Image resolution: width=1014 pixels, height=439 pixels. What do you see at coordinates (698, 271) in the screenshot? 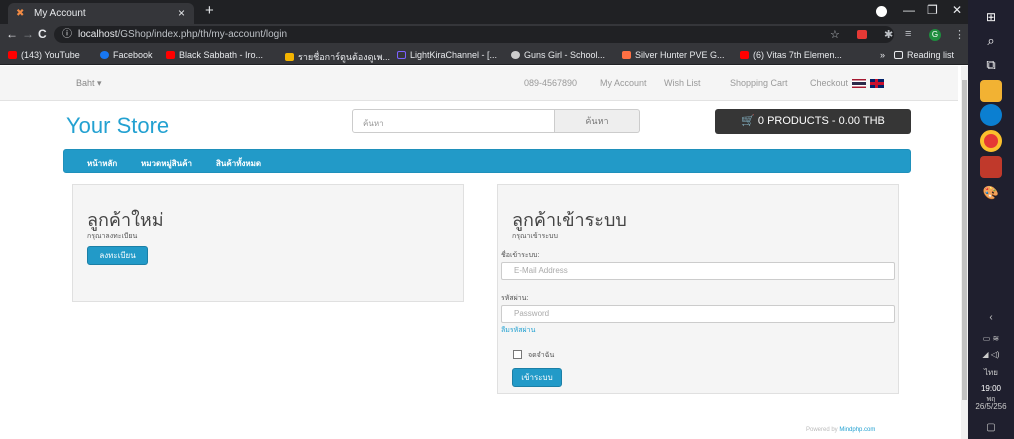
I see `email-field: E-Mail Address` at bounding box center [698, 271].